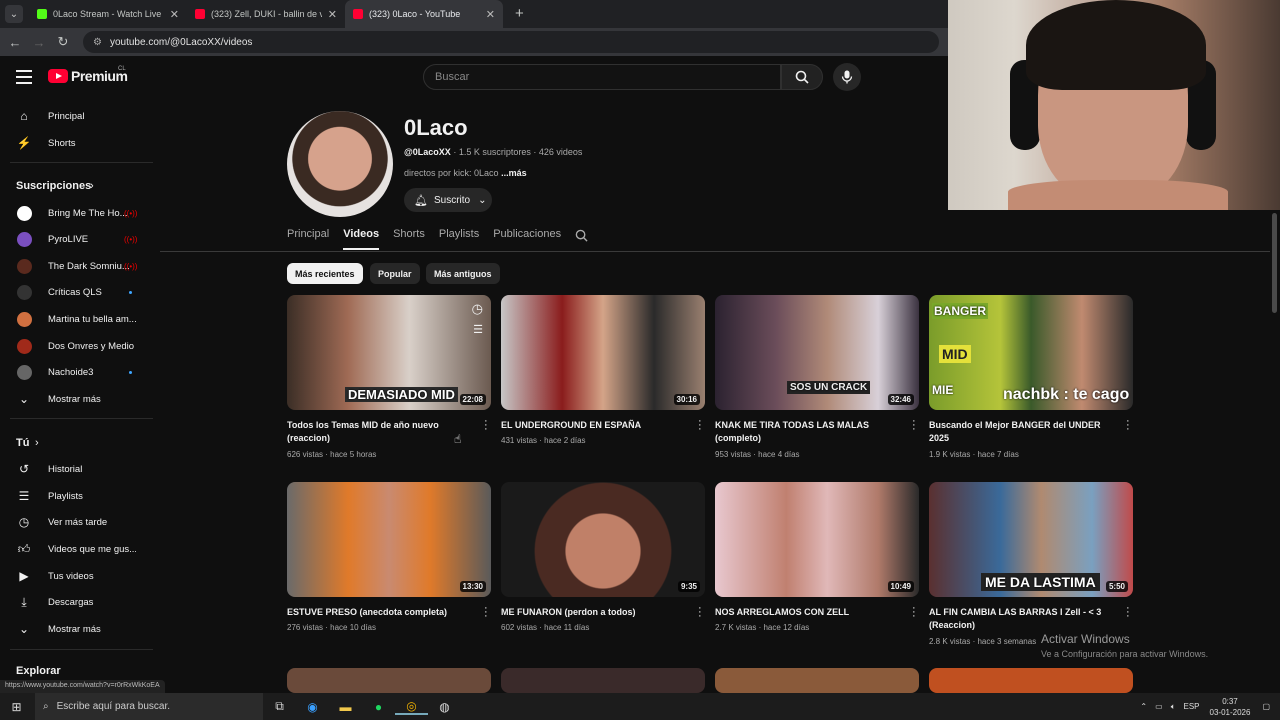 The image size is (1280, 720). Describe the element at coordinates (266, 14) in the screenshot. I see `browser-tab: (323) Zell, DUKI - ballin de verdad ✕` at that location.